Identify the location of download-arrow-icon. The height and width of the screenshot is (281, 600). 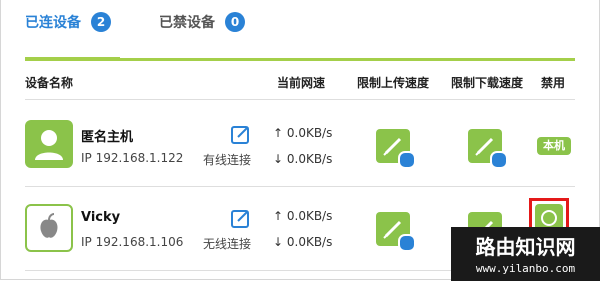
(499, 160).